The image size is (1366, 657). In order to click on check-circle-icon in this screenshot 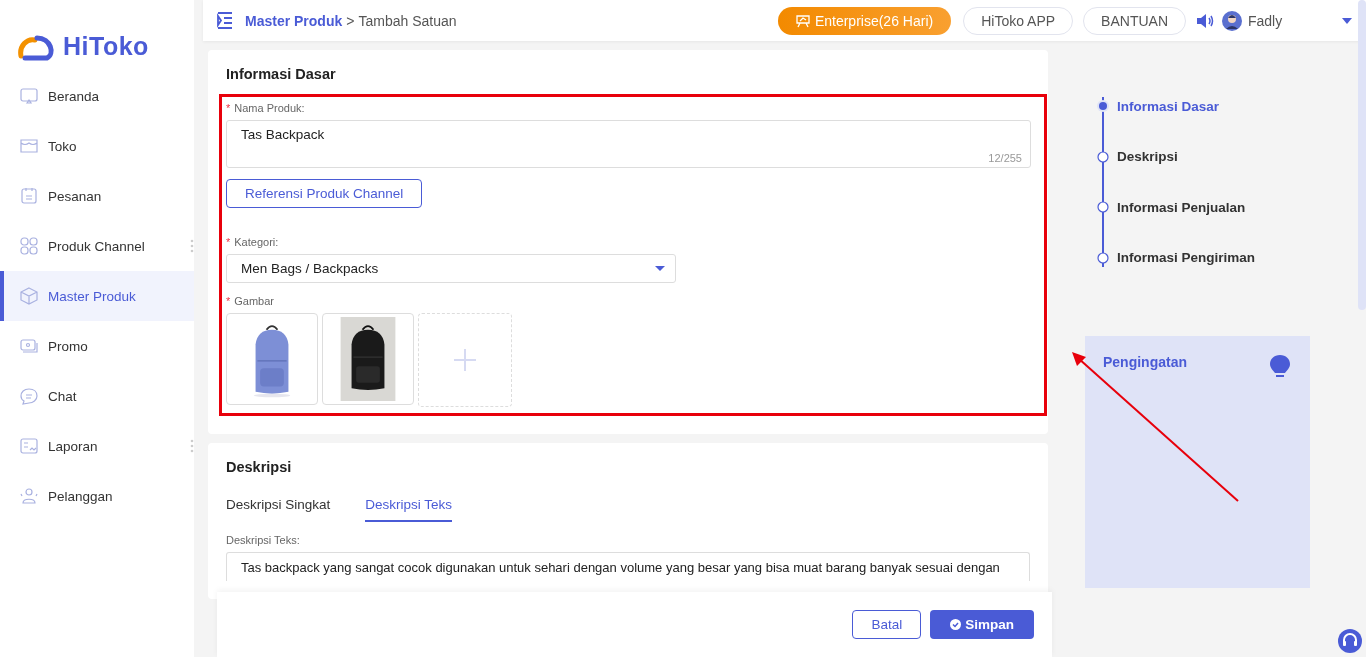, I will do `click(956, 624)`.